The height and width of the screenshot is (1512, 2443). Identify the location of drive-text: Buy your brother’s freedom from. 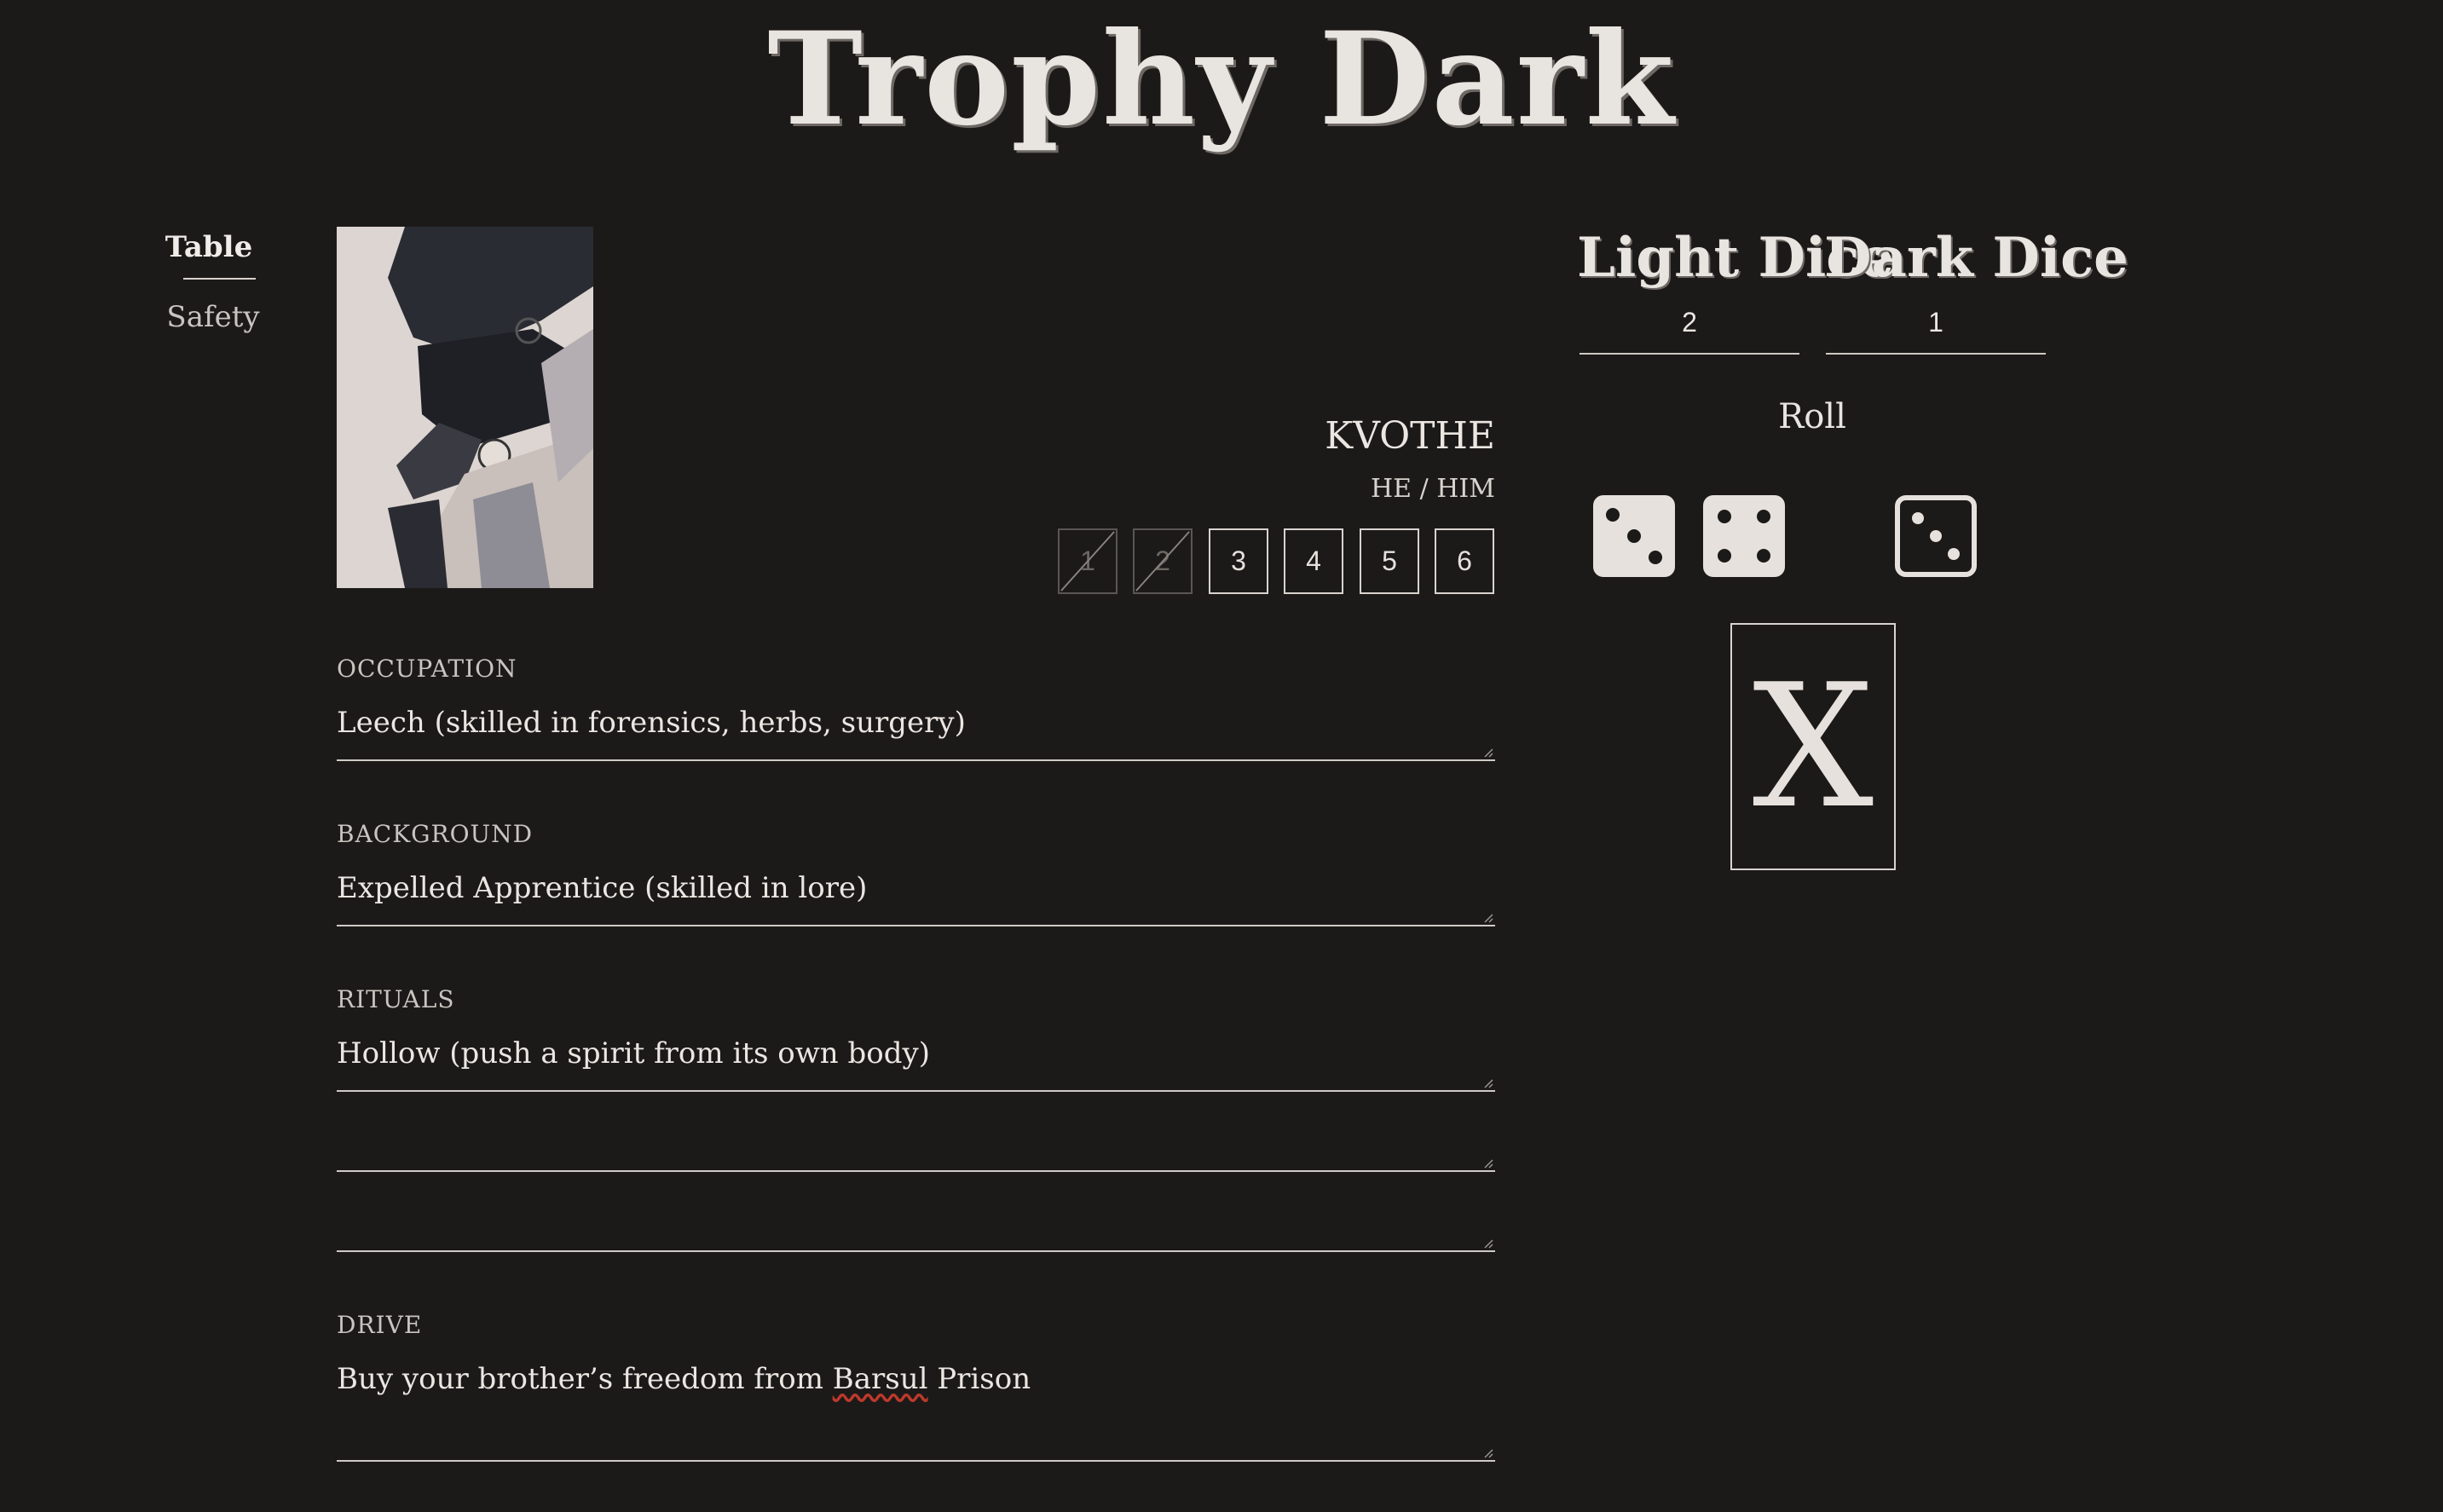
(585, 1379).